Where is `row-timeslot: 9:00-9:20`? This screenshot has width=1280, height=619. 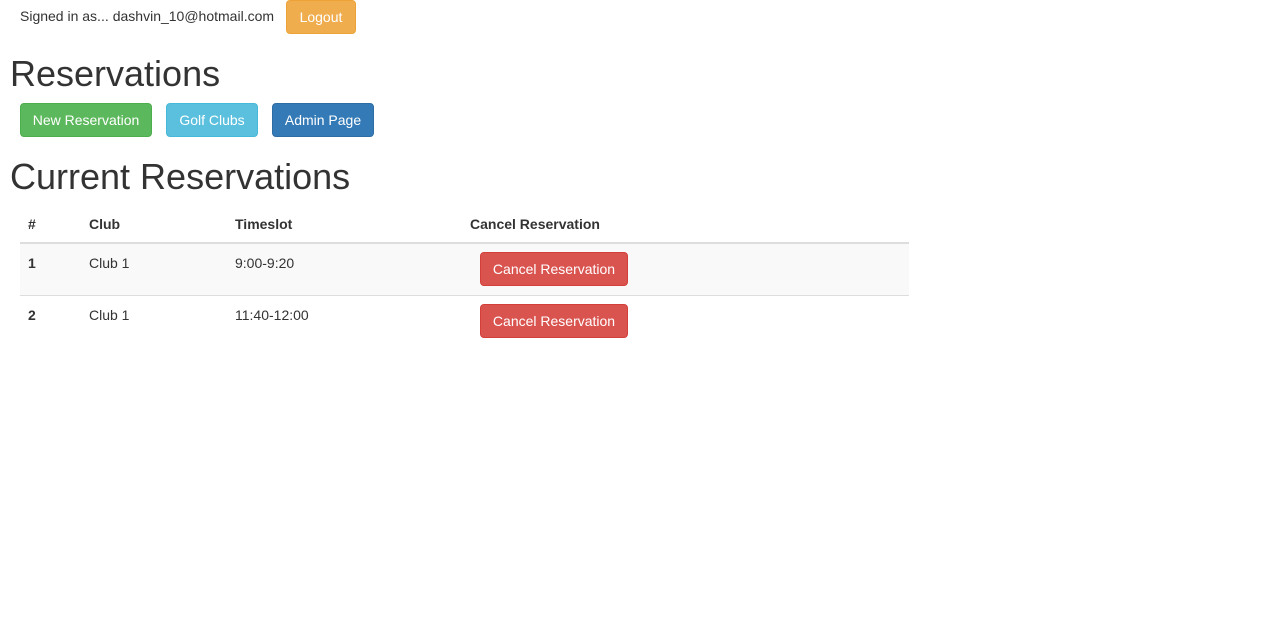 row-timeslot: 9:00-9:20 is located at coordinates (344, 269).